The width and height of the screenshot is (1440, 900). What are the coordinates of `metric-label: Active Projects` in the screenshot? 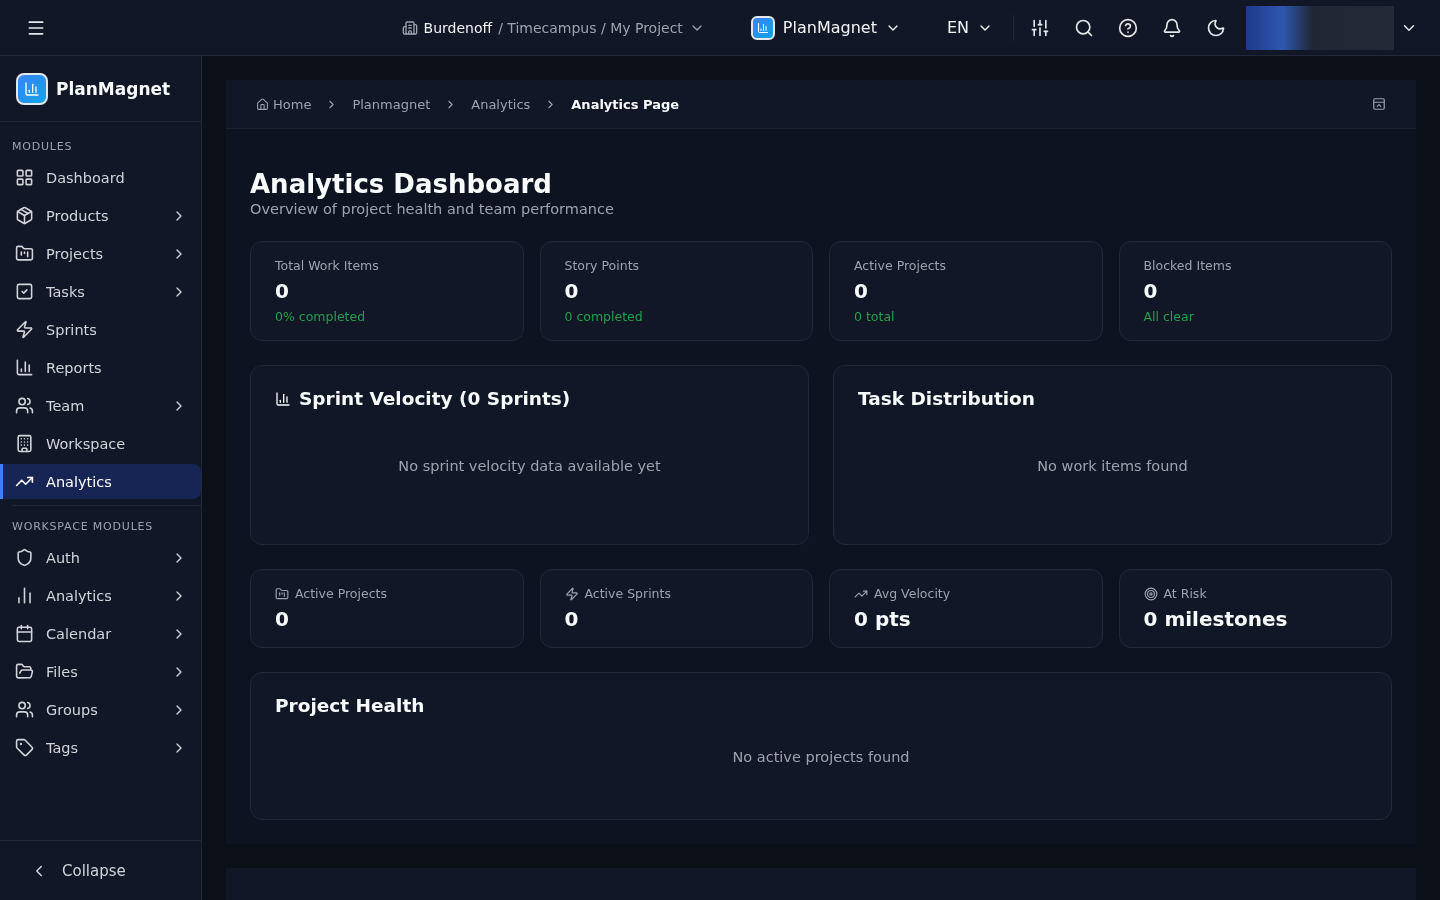 It's located at (341, 593).